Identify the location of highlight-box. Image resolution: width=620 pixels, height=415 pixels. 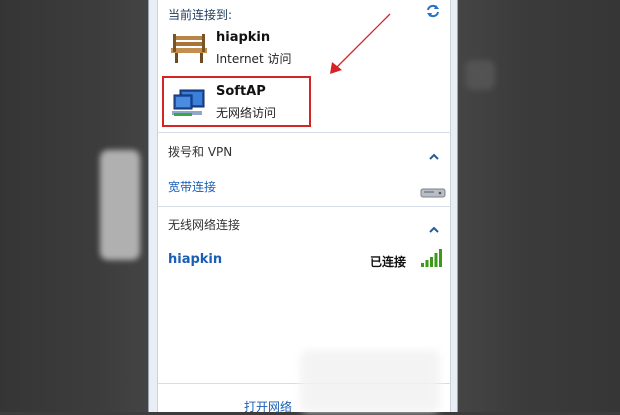
(236, 101).